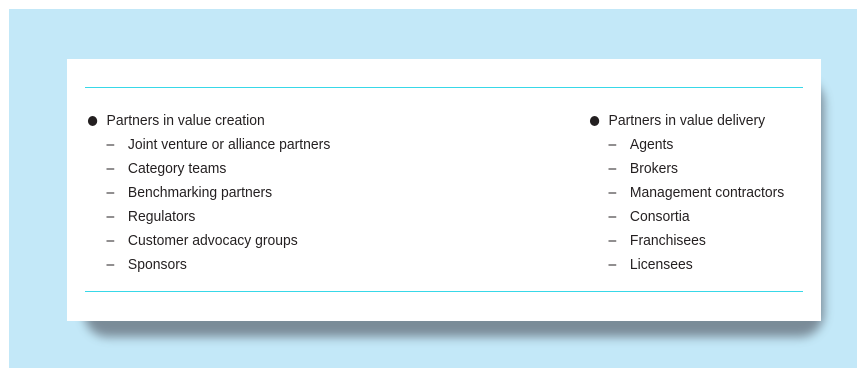  I want to click on list-item: – Franchisees, so click(686, 241).